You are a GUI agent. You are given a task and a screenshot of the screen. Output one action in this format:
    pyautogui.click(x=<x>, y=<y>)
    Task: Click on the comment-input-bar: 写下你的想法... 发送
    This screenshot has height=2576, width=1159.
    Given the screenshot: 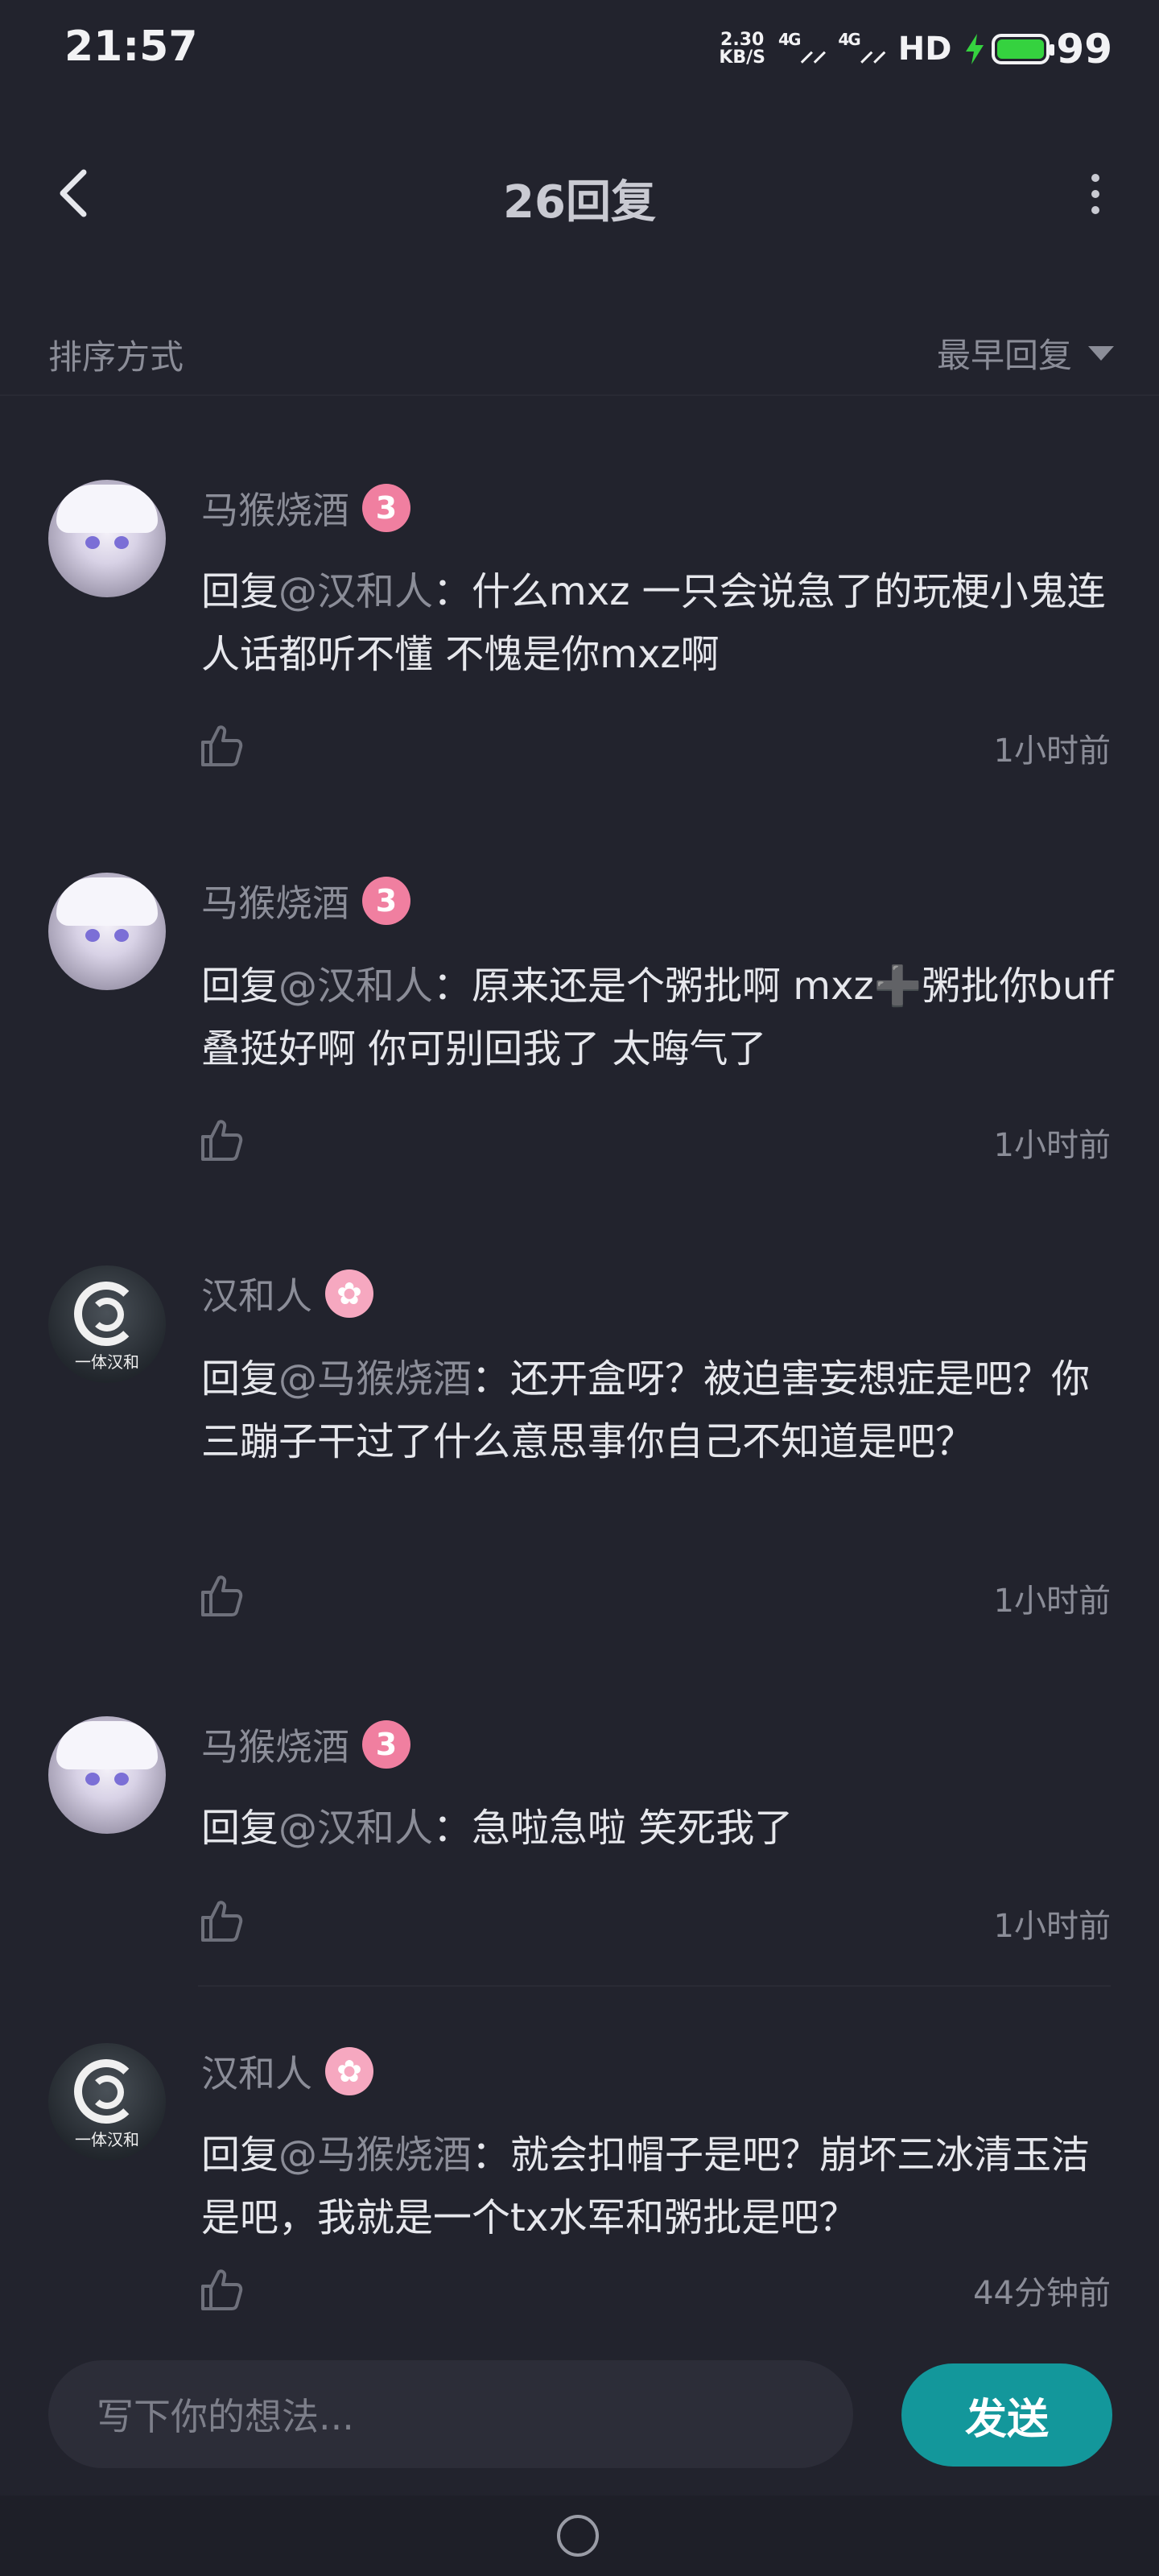 What is the action you would take?
    pyautogui.click(x=579, y=2415)
    